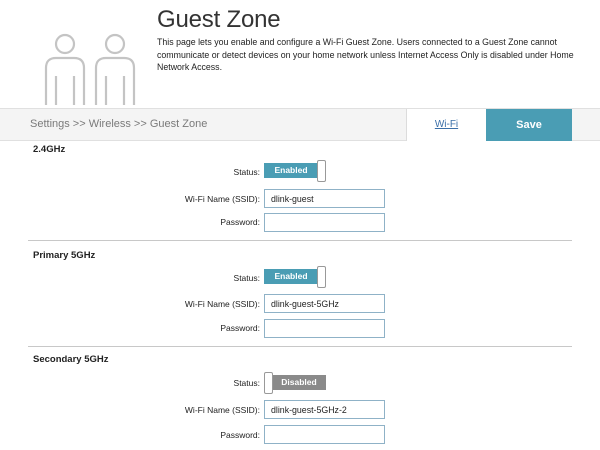  I want to click on section-title: Primary 5GHz, so click(64, 255).